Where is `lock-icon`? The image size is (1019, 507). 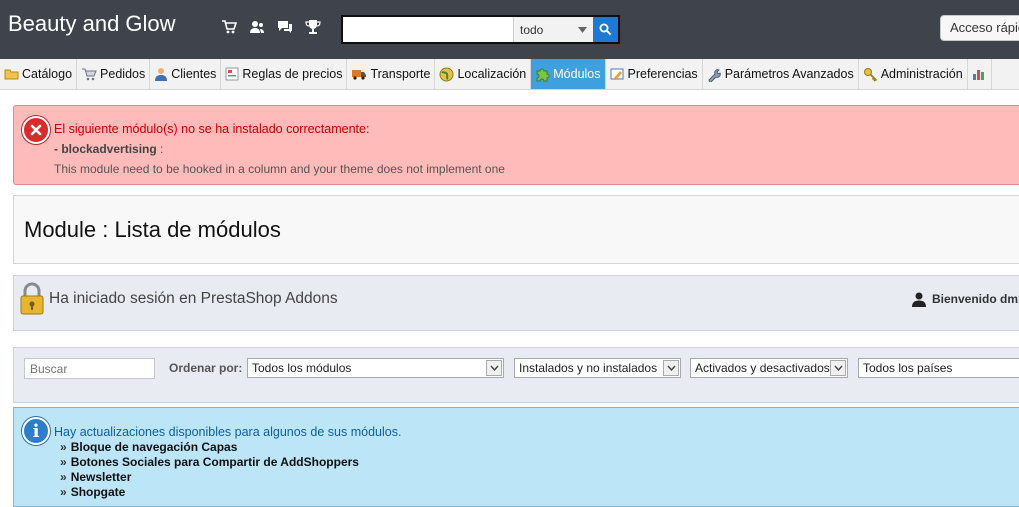
lock-icon is located at coordinates (32, 298).